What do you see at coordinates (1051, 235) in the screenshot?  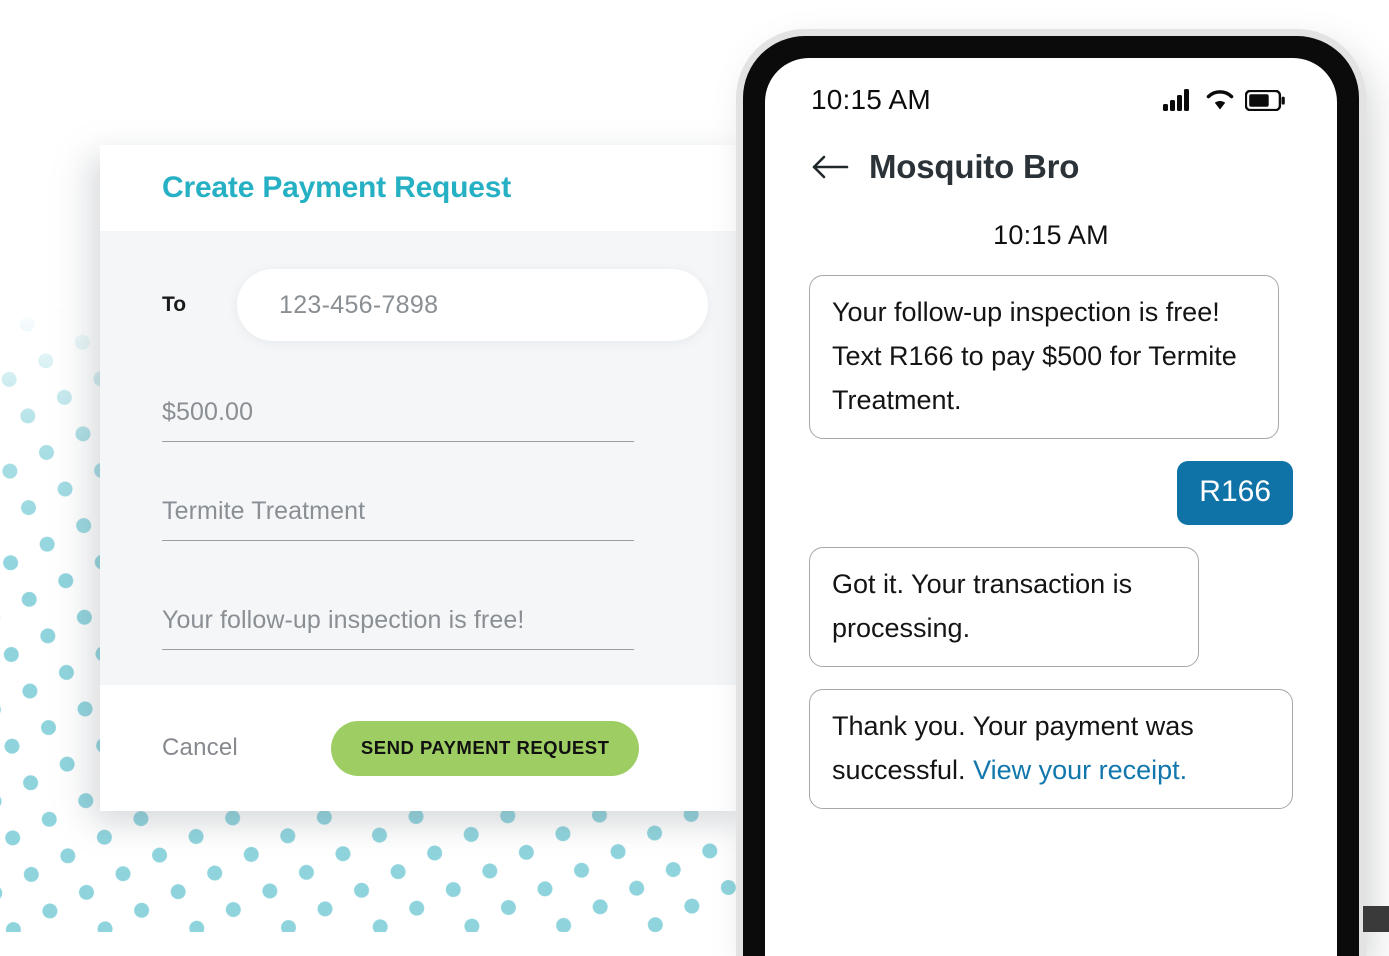 I see `chat-timestamp: 10:15 AM` at bounding box center [1051, 235].